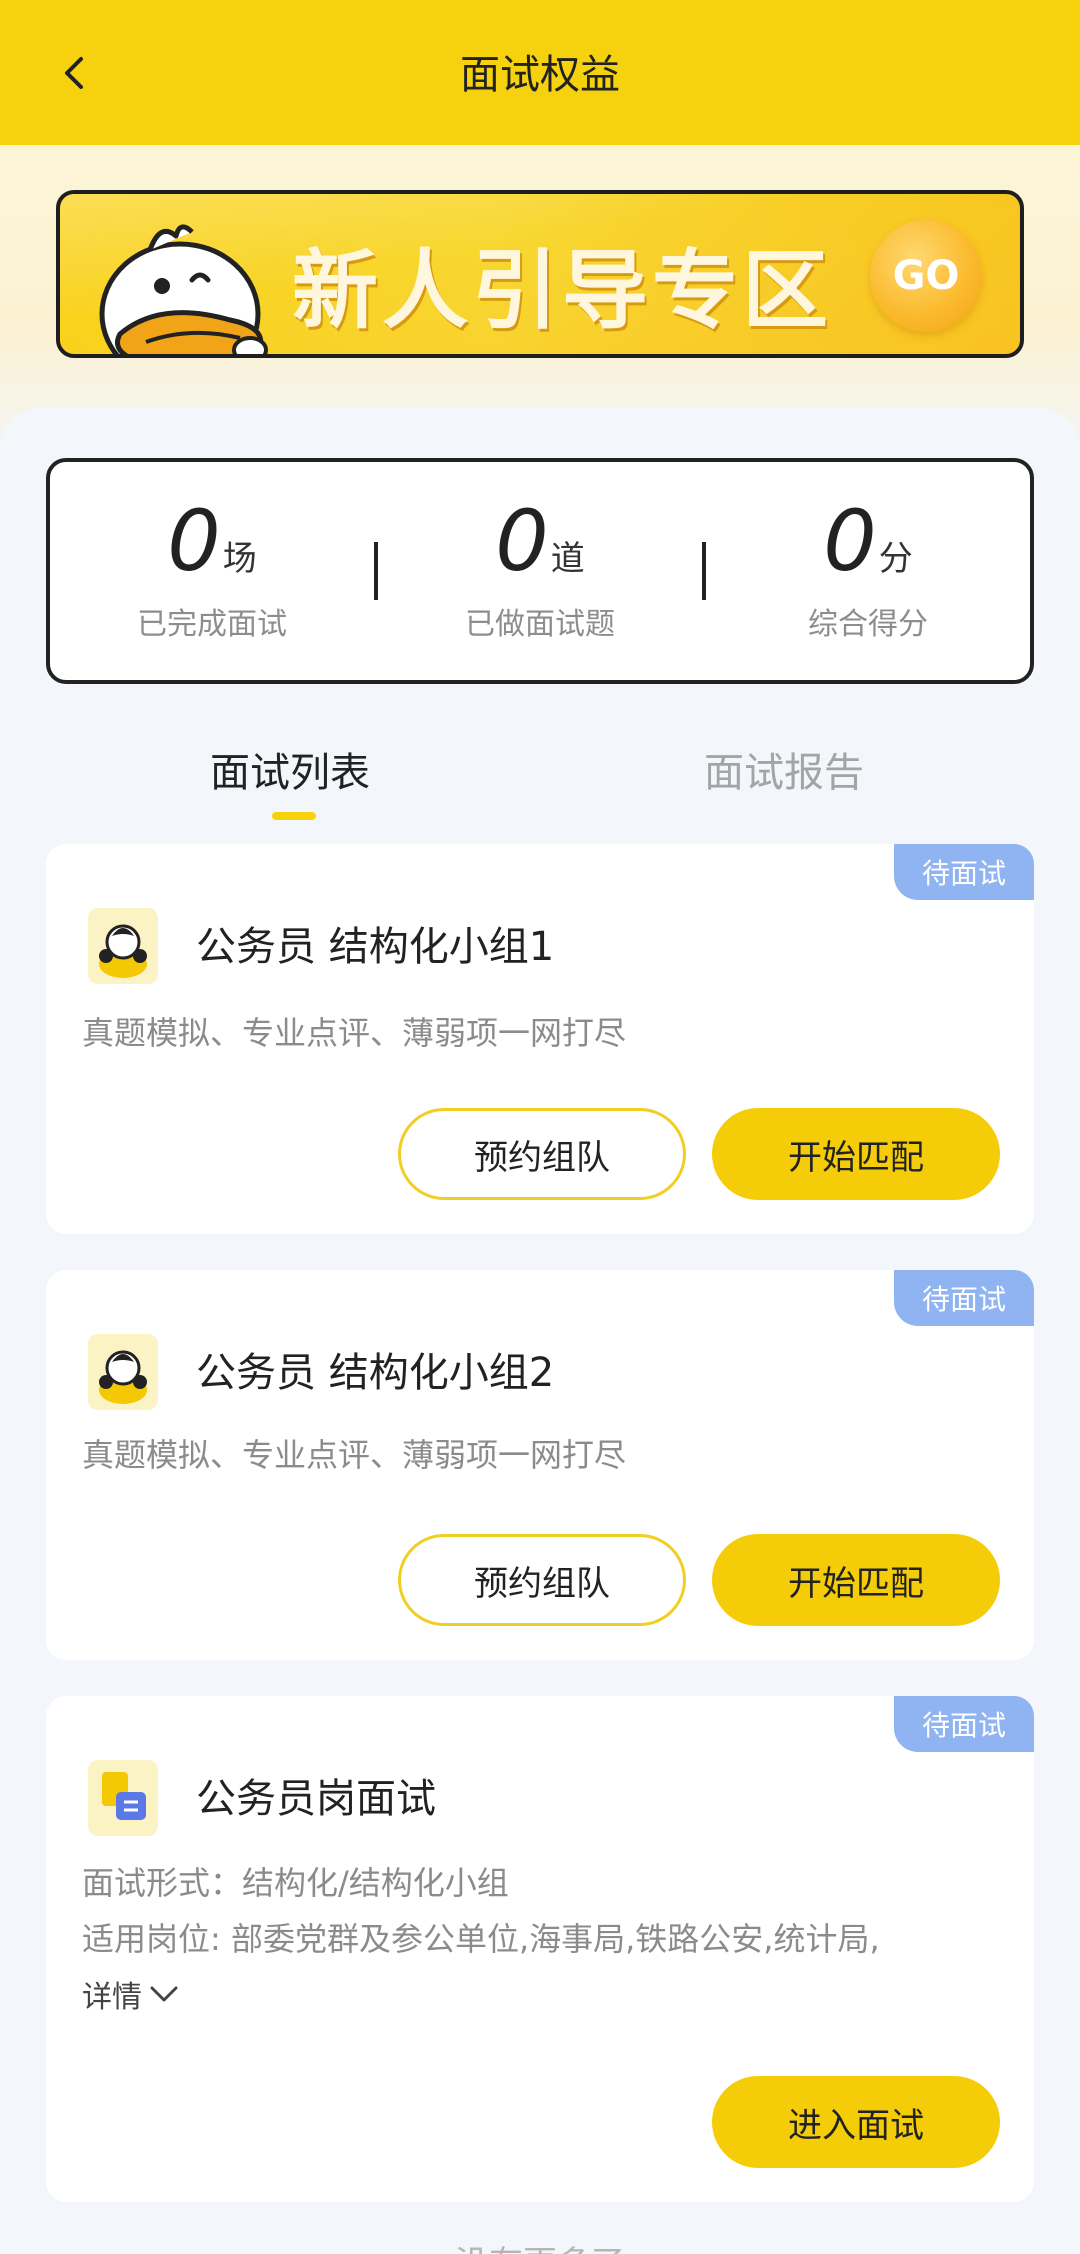 This screenshot has height=2254, width=1080. What do you see at coordinates (856, 2122) in the screenshot?
I see `enter-interview-button: 进入面试` at bounding box center [856, 2122].